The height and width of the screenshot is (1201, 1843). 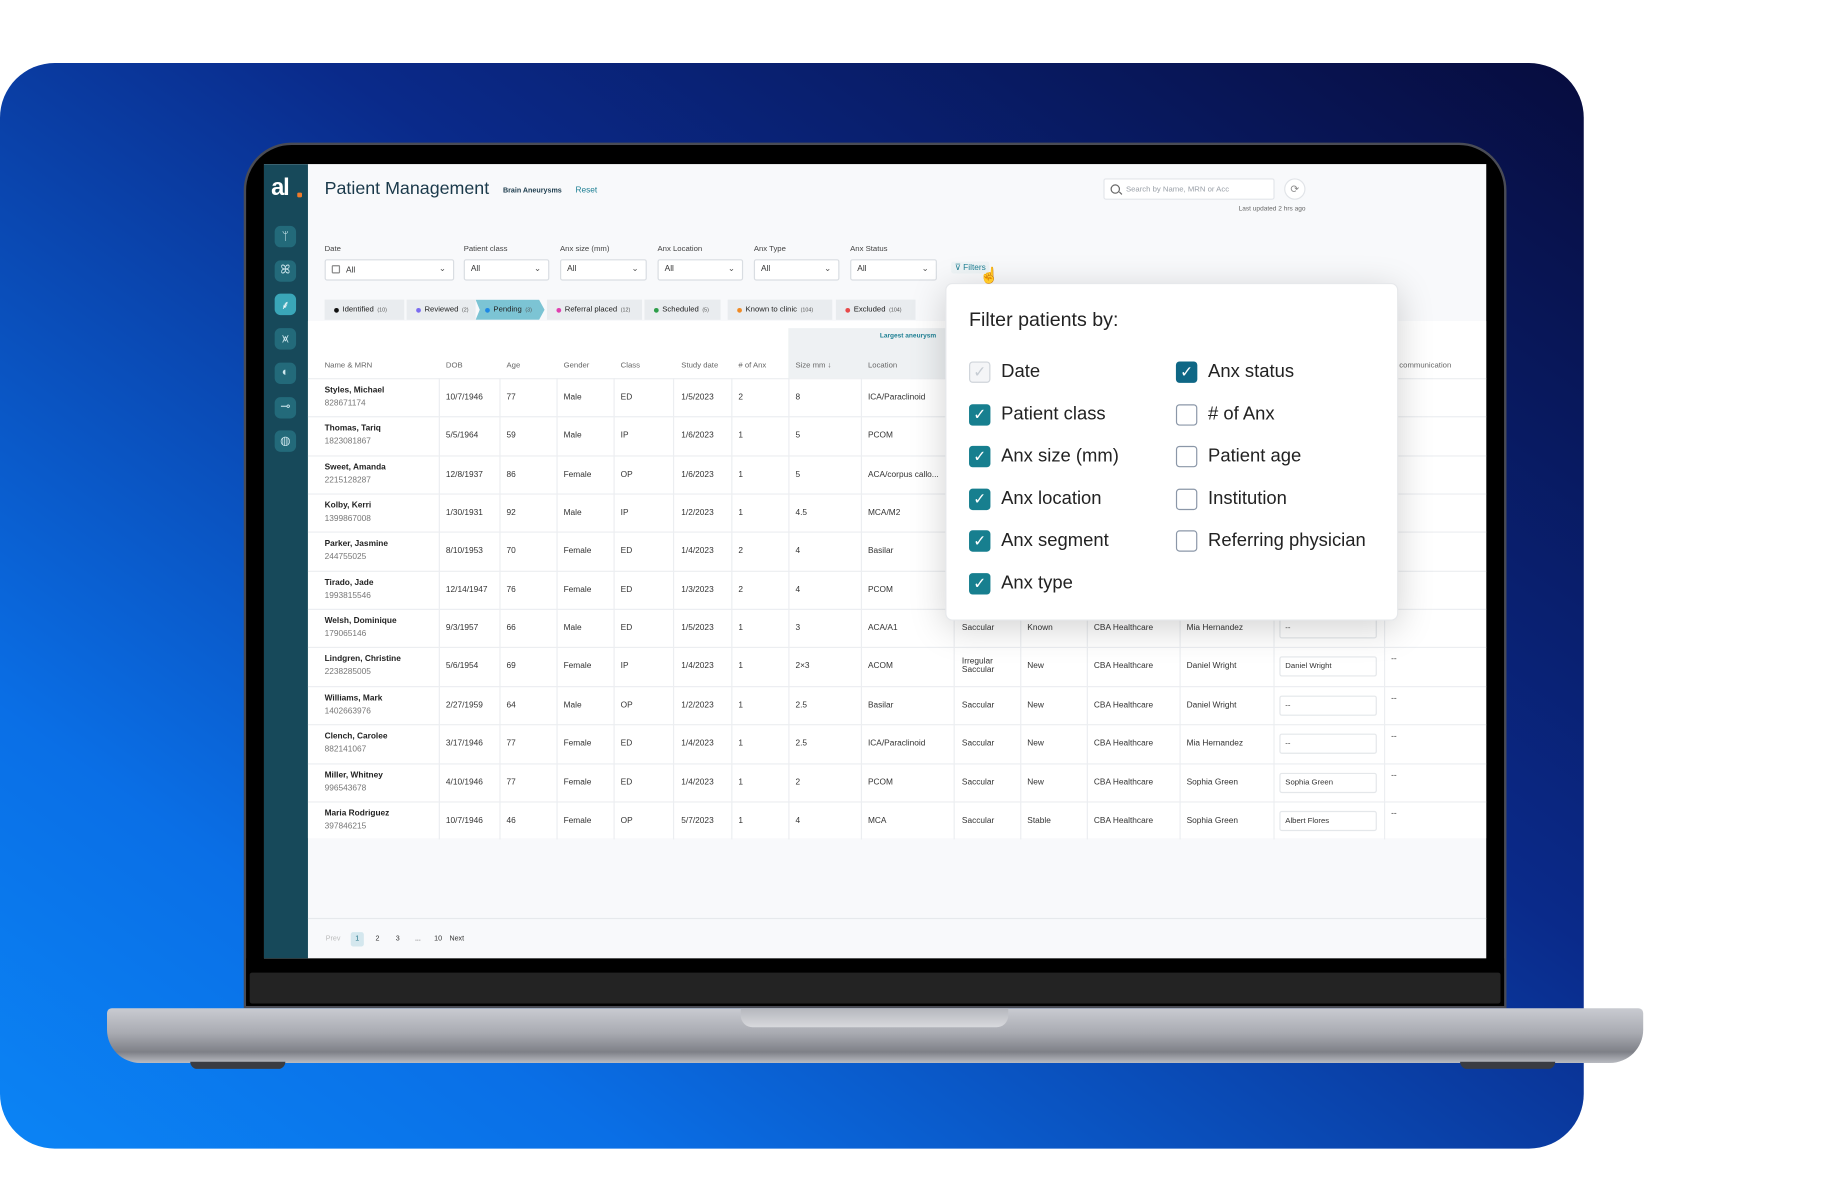 I want to click on sidebar: al ᛘ ꕤ ⸙ ⩙ ◐ ⊸ ◍, so click(x=285, y=561).